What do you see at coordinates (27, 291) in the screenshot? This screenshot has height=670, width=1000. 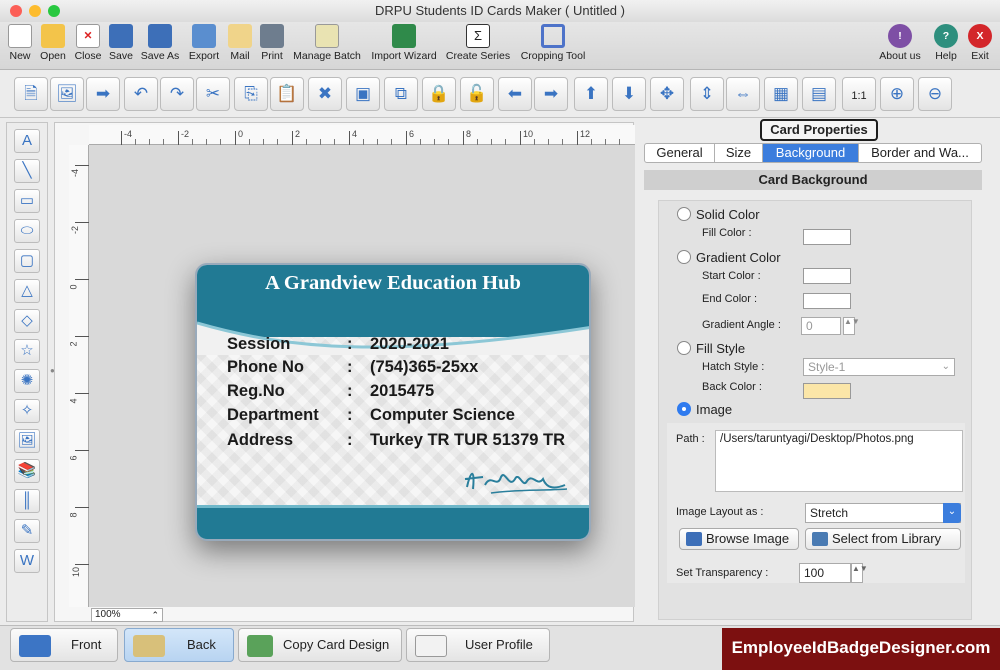 I see `triangle-tool-button: △` at bounding box center [27, 291].